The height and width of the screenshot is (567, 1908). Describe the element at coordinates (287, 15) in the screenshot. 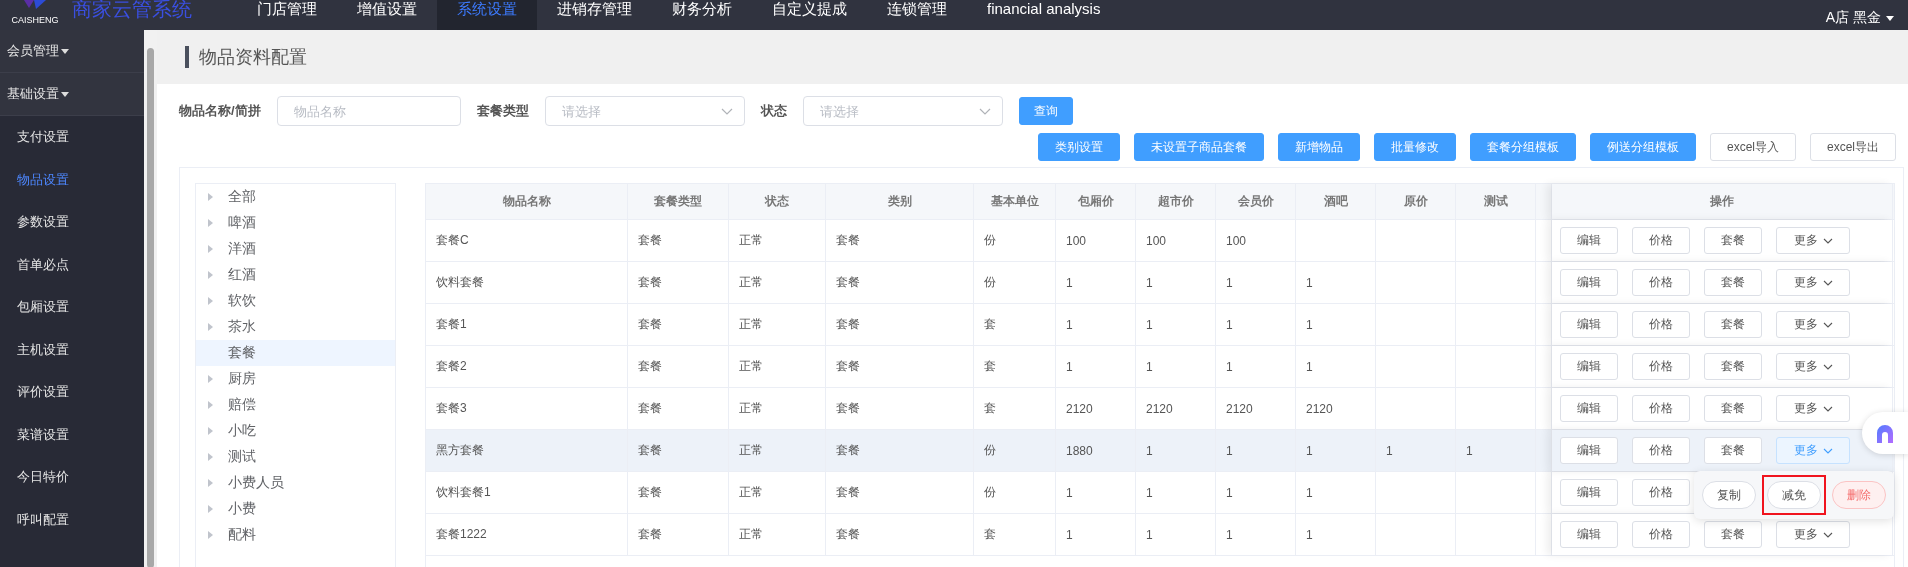

I see `nav-tab: 门店管理` at that location.